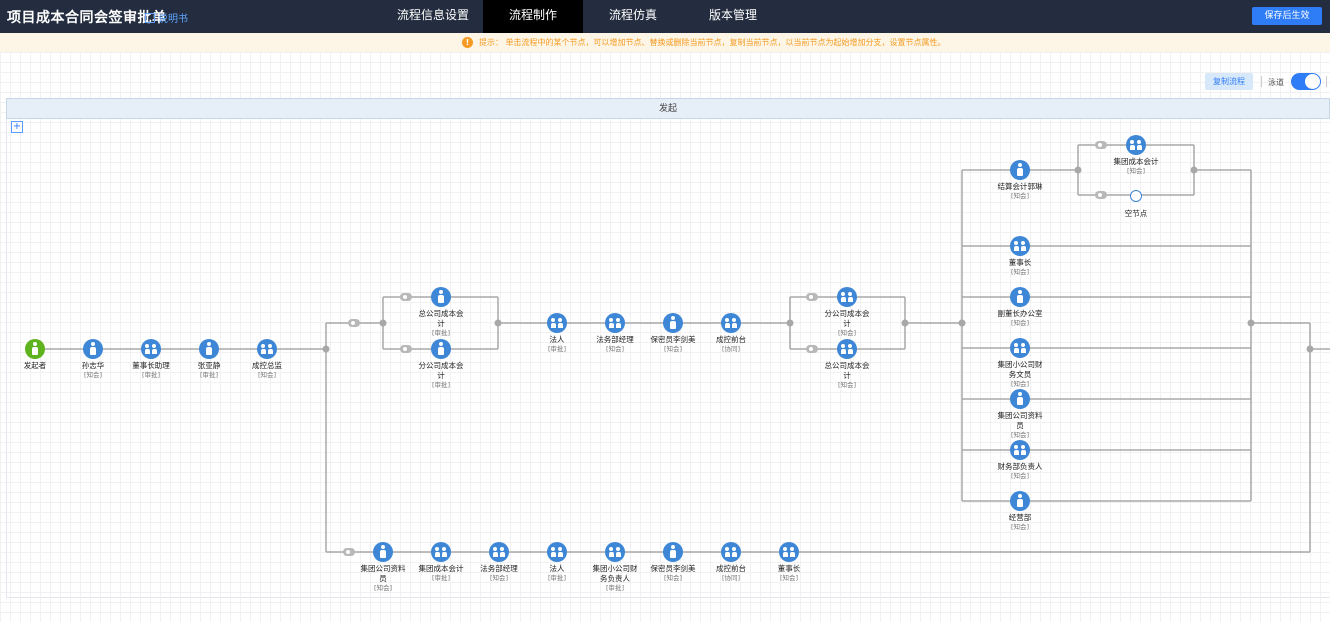 The width and height of the screenshot is (1330, 622). I want to click on flow-node: 总公司成本会计 [审批], so click(441, 312).